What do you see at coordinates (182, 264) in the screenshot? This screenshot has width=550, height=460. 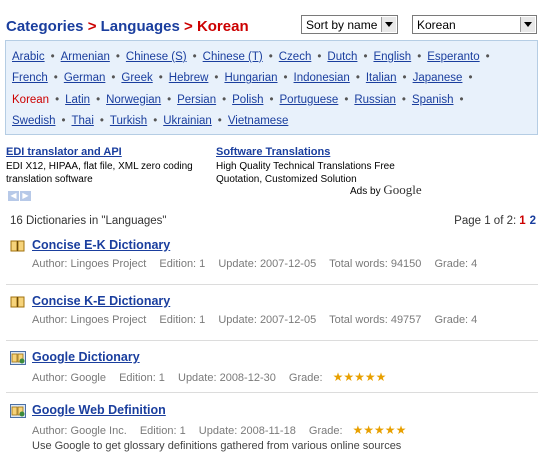 I see `edition: Edition: 1` at bounding box center [182, 264].